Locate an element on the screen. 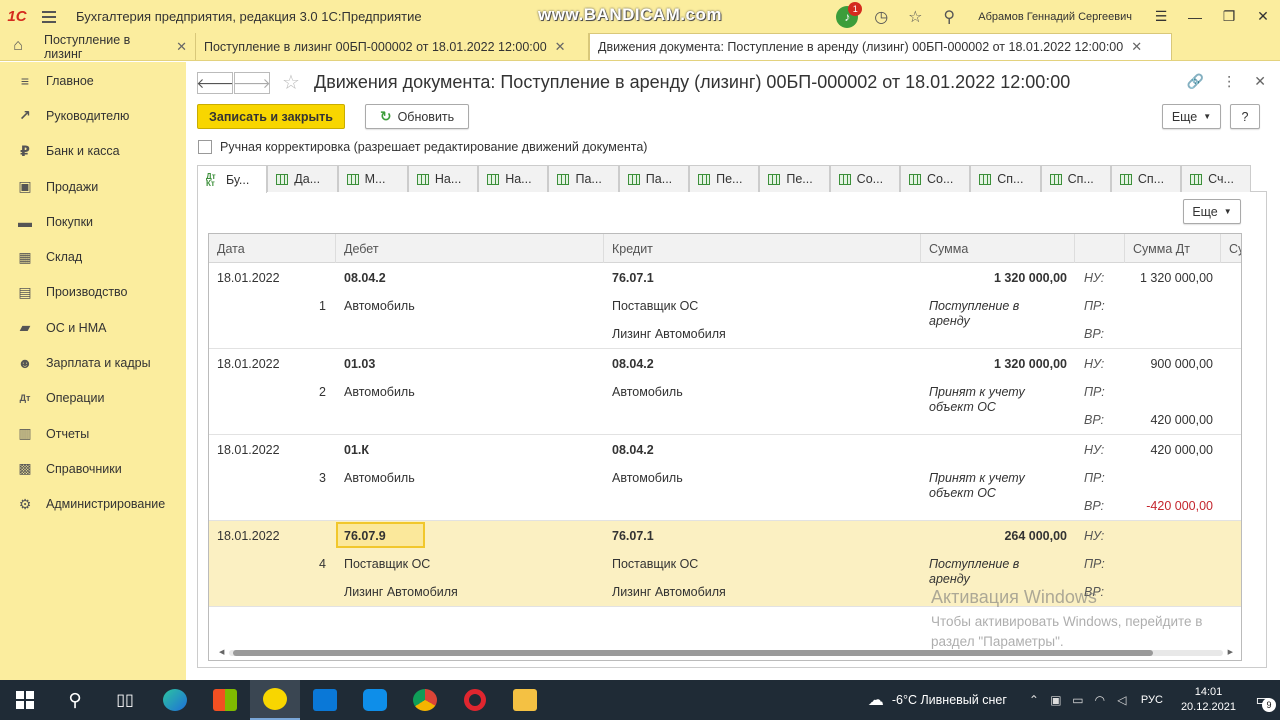 The image size is (1280, 720). col-sum-kt: Су is located at coordinates (1231, 248).